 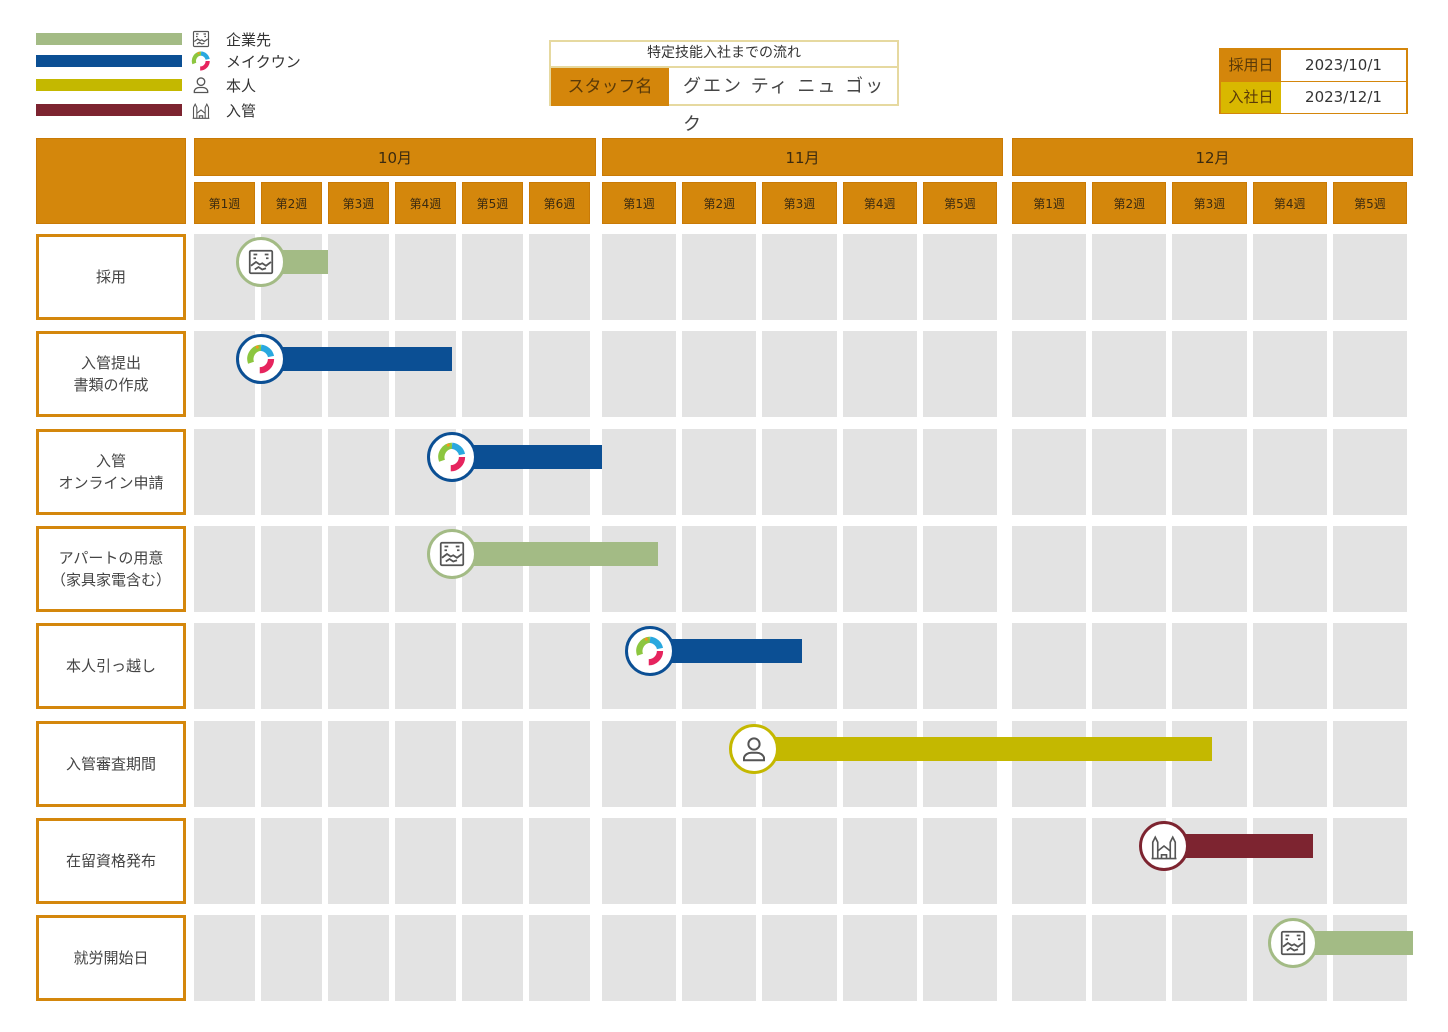 I want to click on legend-label: メイクウン, so click(x=263, y=61).